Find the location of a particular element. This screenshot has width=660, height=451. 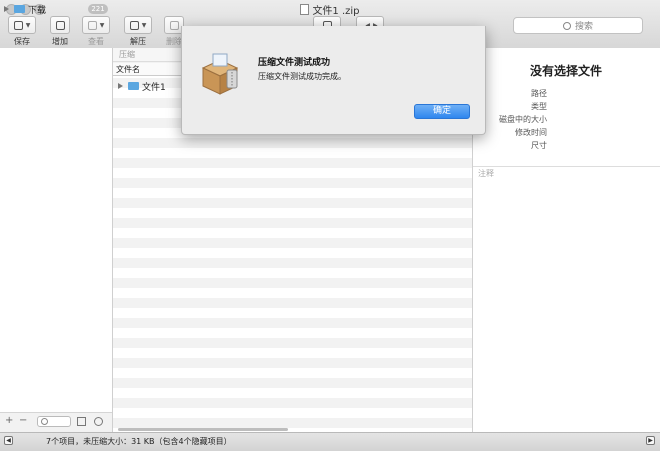

sidebar is located at coordinates (56, 240).